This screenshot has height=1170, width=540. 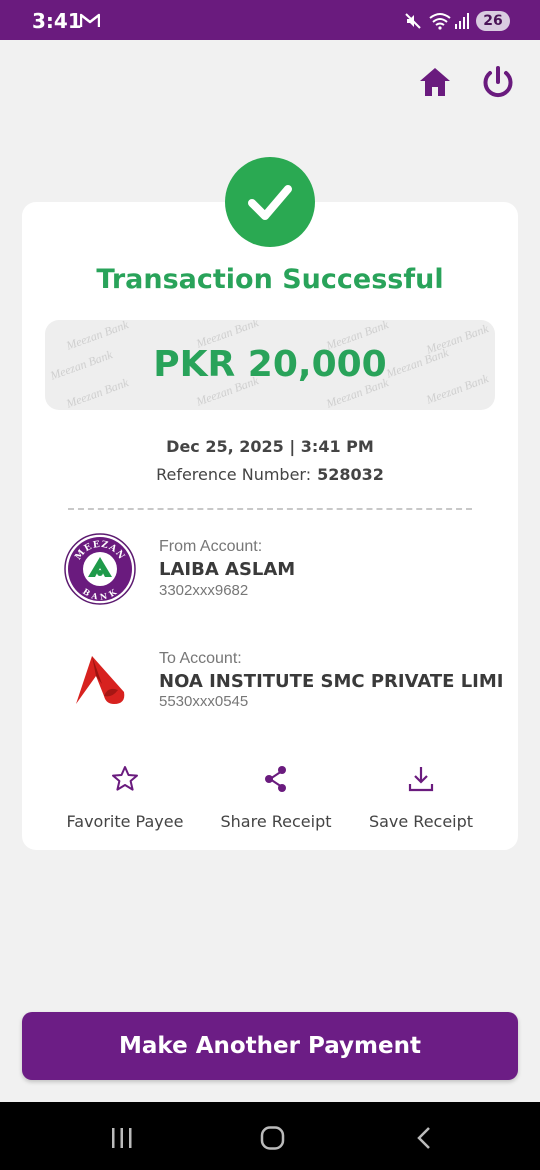 What do you see at coordinates (100, 680) in the screenshot?
I see `payee-logo` at bounding box center [100, 680].